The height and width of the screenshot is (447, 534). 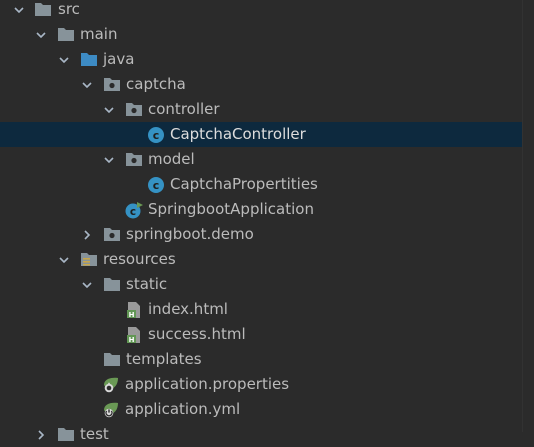 I want to click on tree-item-label: index.html, so click(x=188, y=309).